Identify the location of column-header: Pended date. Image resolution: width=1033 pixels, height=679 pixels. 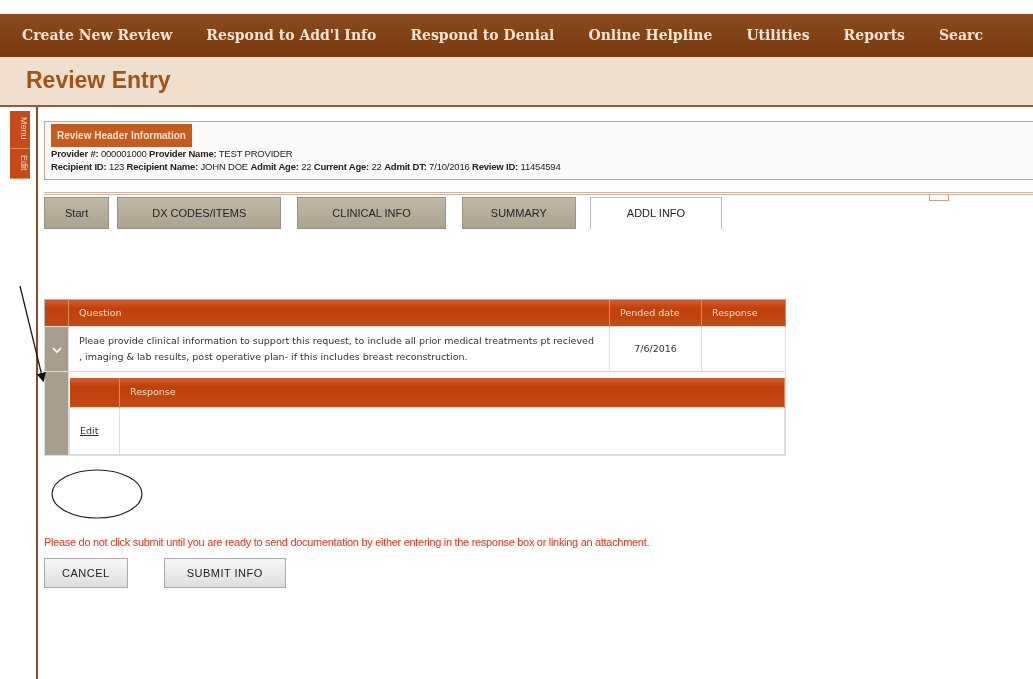
(655, 313).